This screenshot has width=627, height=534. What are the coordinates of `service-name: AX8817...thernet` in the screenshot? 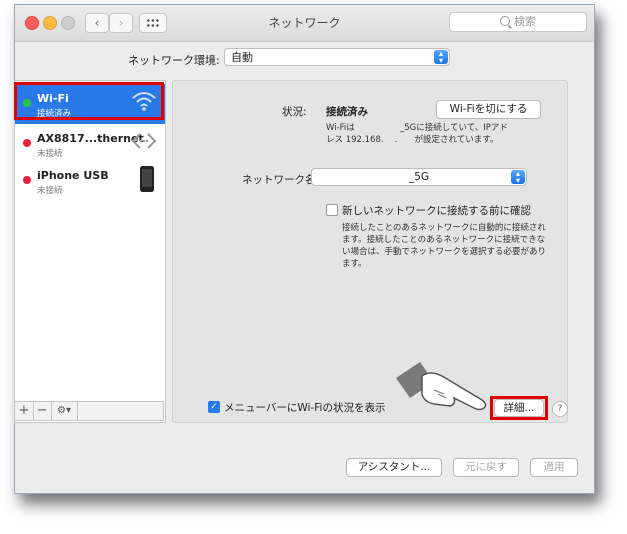 It's located at (90, 138).